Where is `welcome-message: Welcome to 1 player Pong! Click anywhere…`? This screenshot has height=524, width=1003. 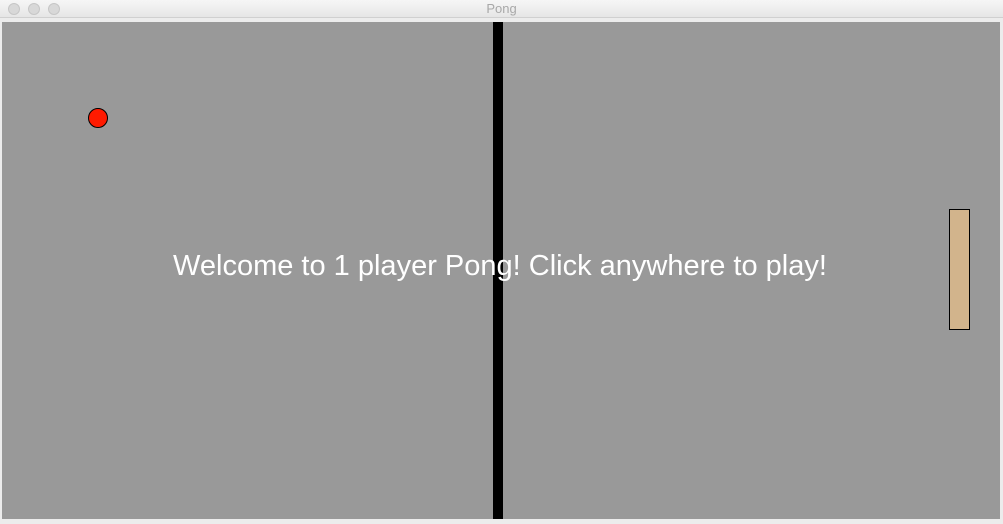
welcome-message: Welcome to 1 player Pong! Click anywhere… is located at coordinates (500, 266).